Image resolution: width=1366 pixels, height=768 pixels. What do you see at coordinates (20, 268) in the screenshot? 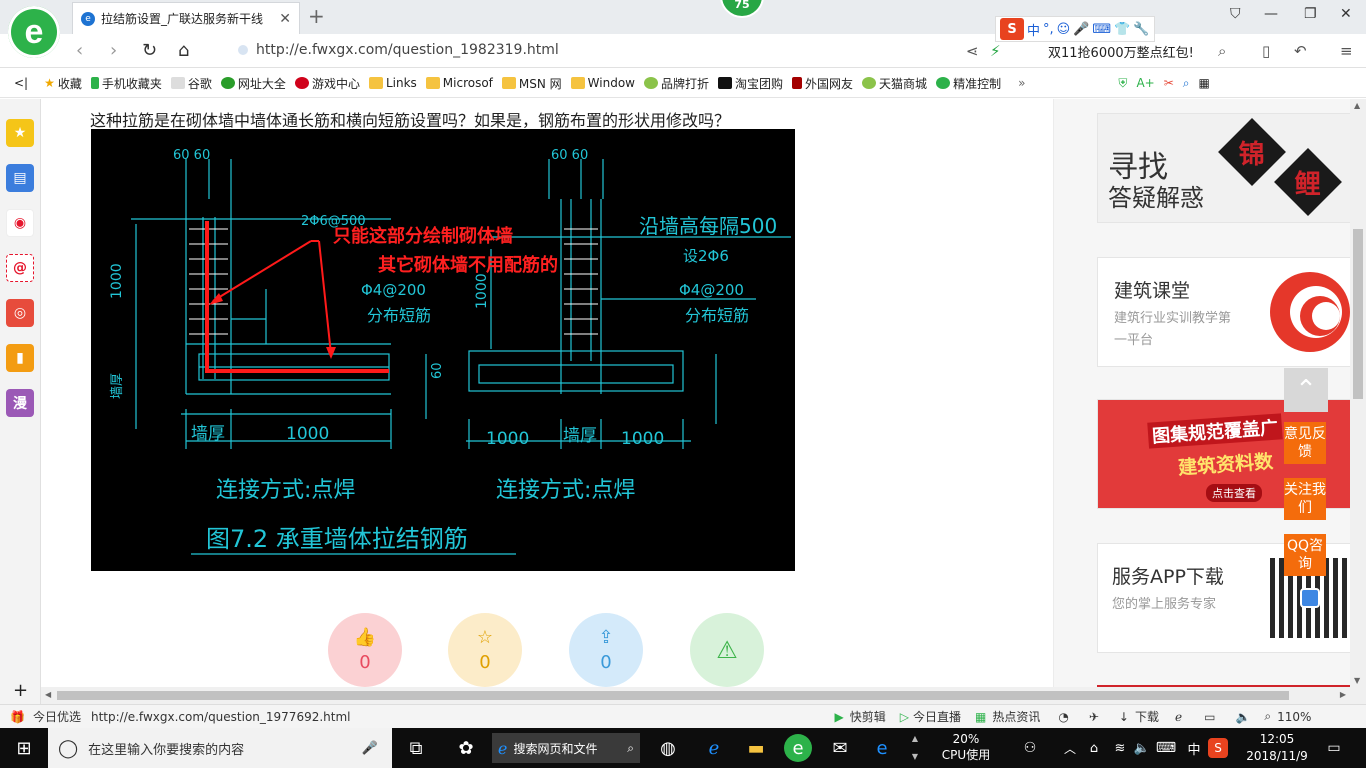
I see `mail-icon: @` at bounding box center [20, 268].